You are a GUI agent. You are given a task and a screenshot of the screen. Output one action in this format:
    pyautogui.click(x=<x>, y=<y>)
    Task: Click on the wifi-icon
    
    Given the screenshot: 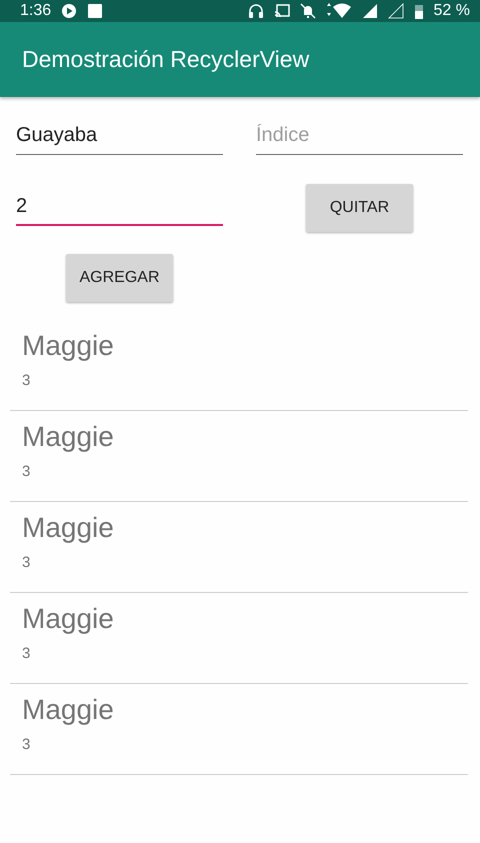 What is the action you would take?
    pyautogui.click(x=339, y=11)
    